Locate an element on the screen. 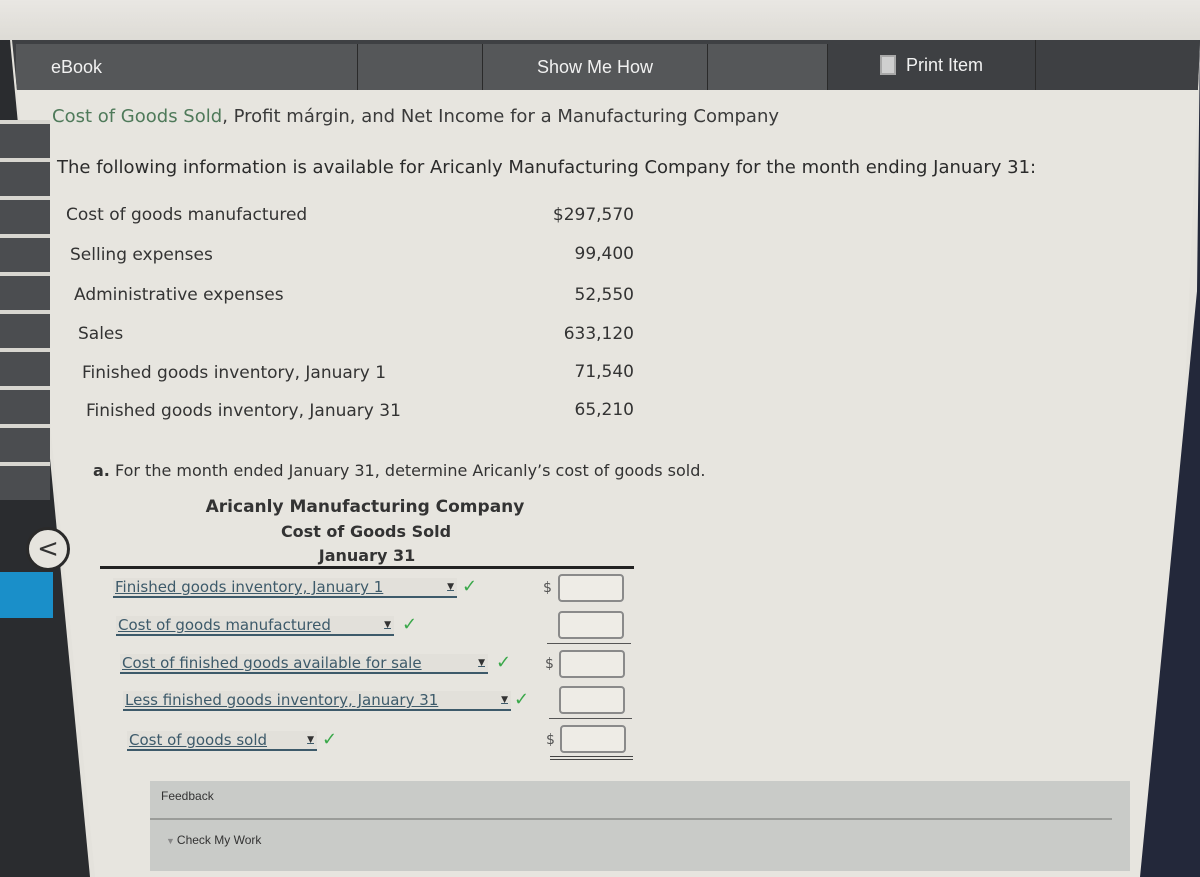 The image size is (1200, 877). given-label: Finished goods inventory, January 1 is located at coordinates (234, 373).